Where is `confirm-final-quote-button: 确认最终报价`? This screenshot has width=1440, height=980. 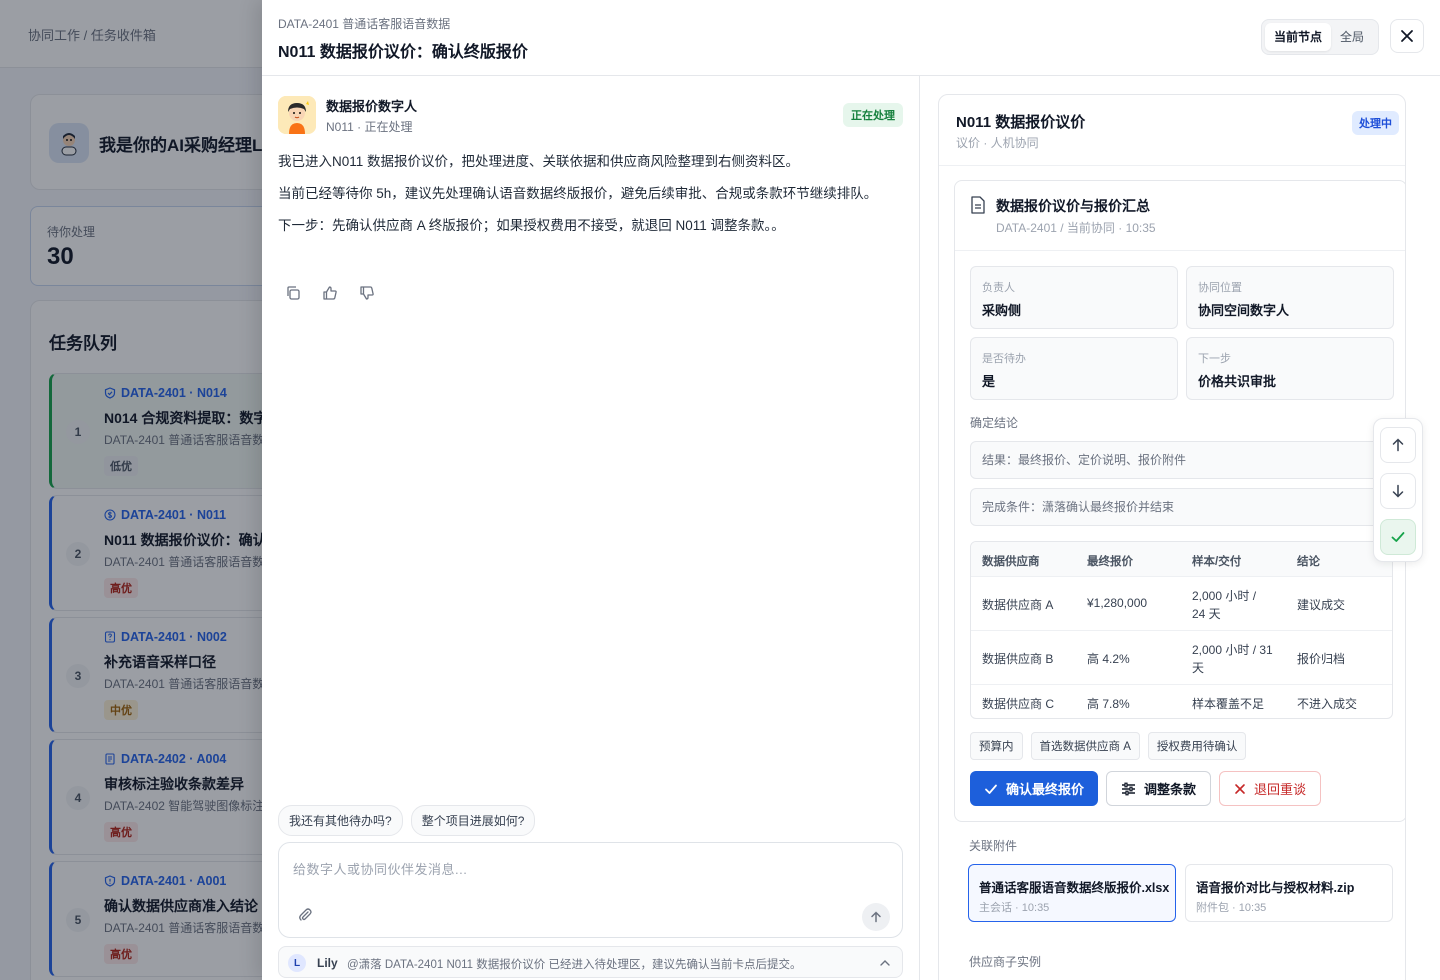 confirm-final-quote-button: 确认最终报价 is located at coordinates (1034, 788).